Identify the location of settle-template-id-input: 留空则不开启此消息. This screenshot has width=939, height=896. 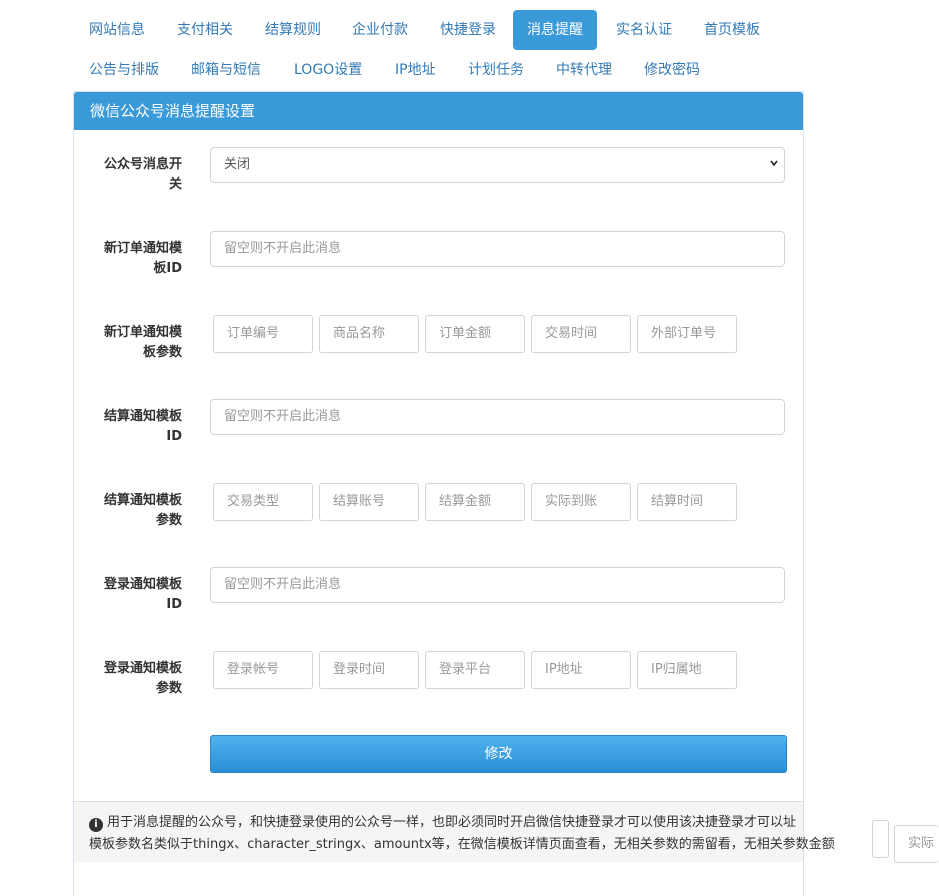
(497, 417).